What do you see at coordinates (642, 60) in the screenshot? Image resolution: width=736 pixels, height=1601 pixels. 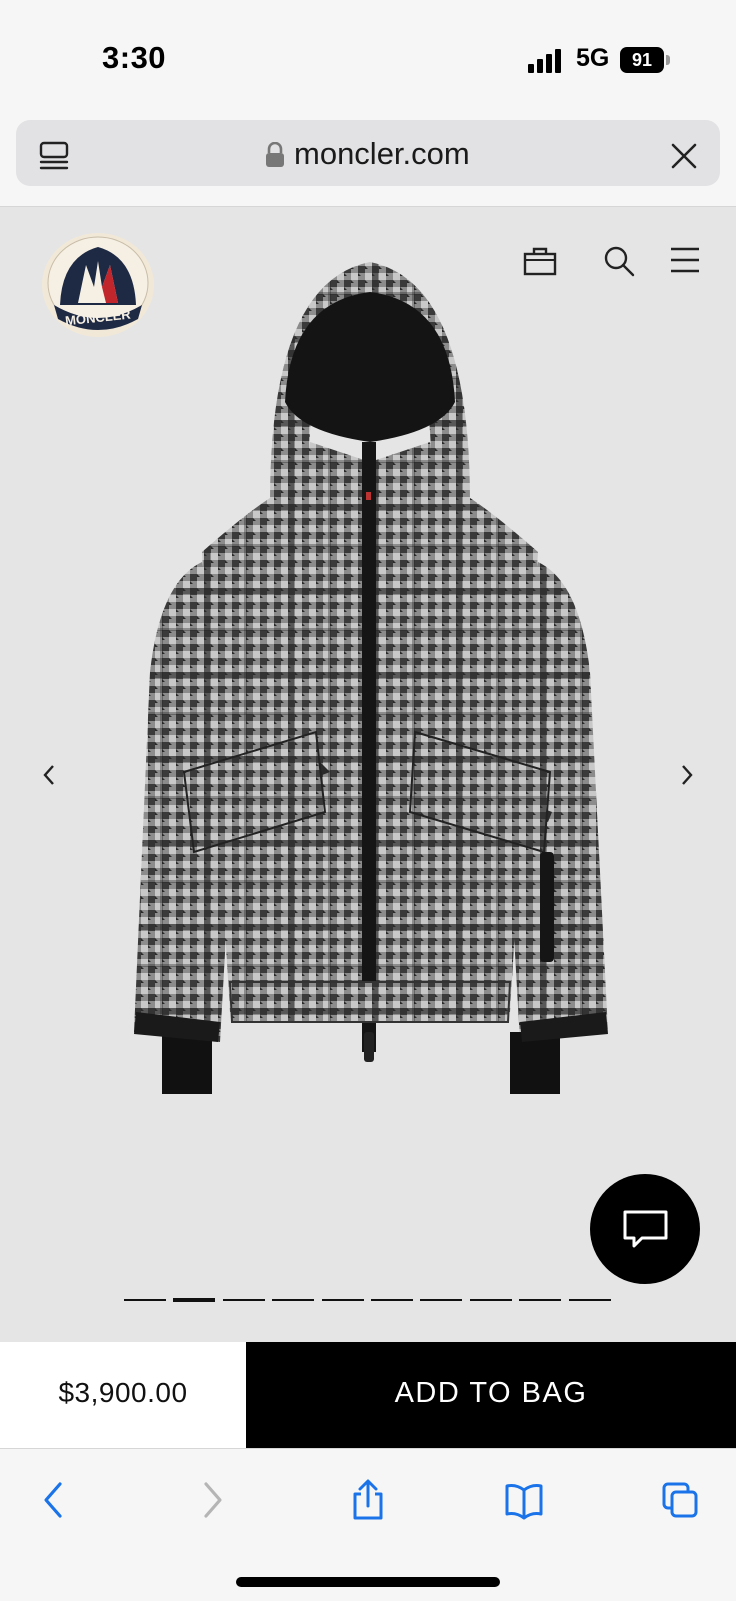 I see `battery-icon: 91` at bounding box center [642, 60].